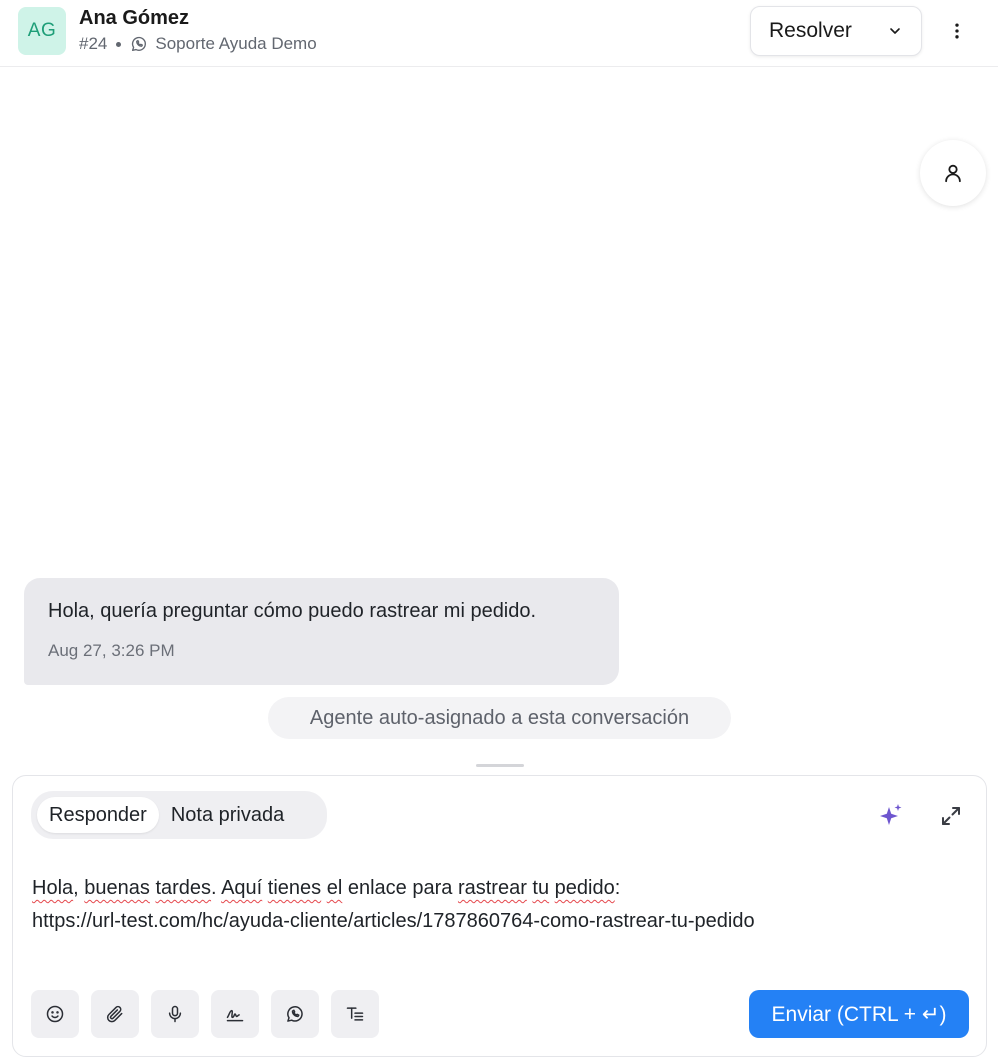  Describe the element at coordinates (119, 44) in the screenshot. I see `separator-dot` at that location.